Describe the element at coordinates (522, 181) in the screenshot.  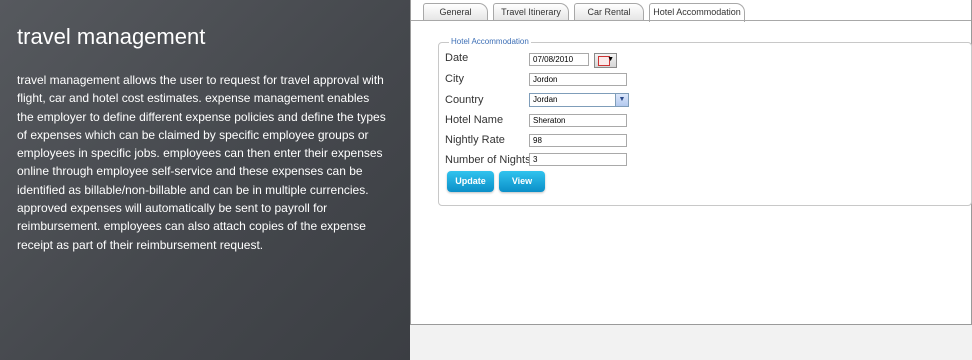
I see `view-button: View` at that location.